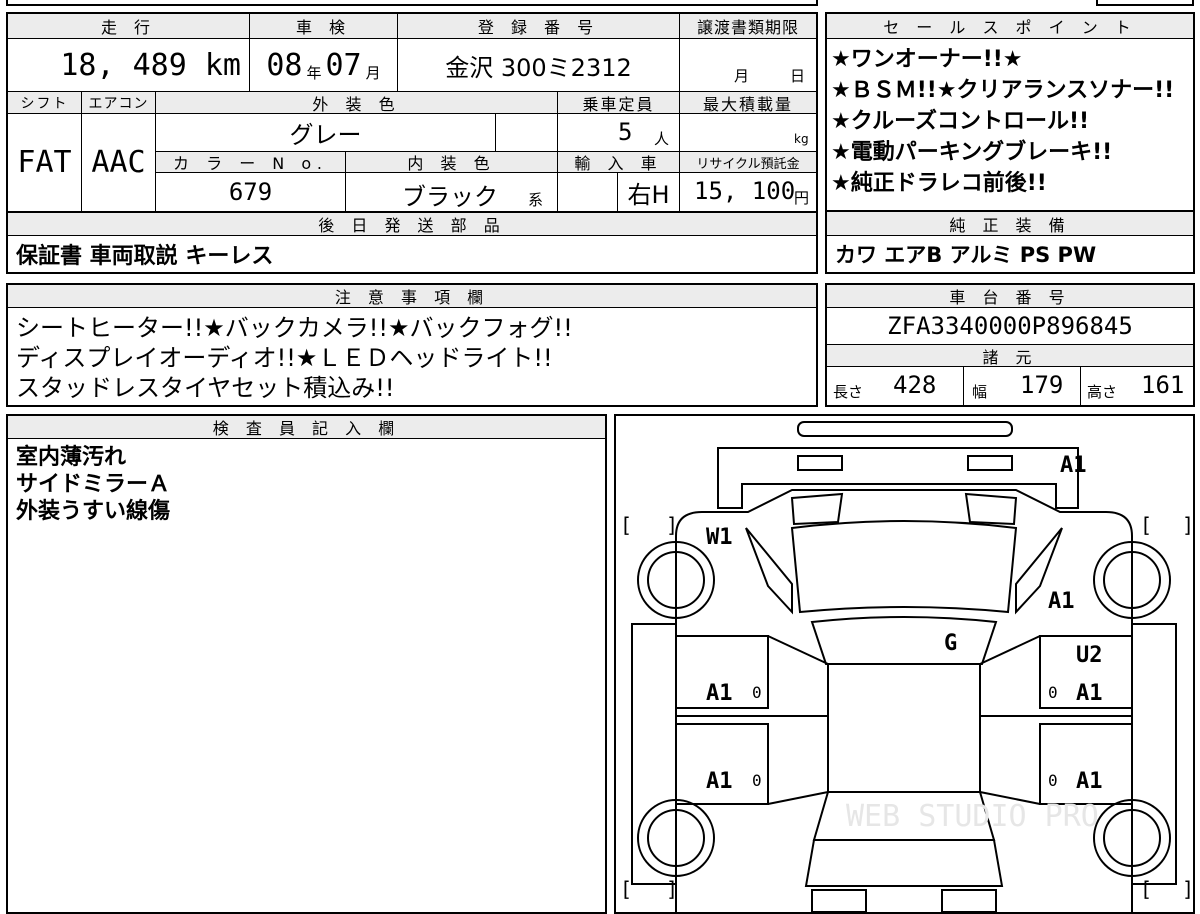  What do you see at coordinates (904, 640) in the screenshot?
I see `roof-shape` at bounding box center [904, 640].